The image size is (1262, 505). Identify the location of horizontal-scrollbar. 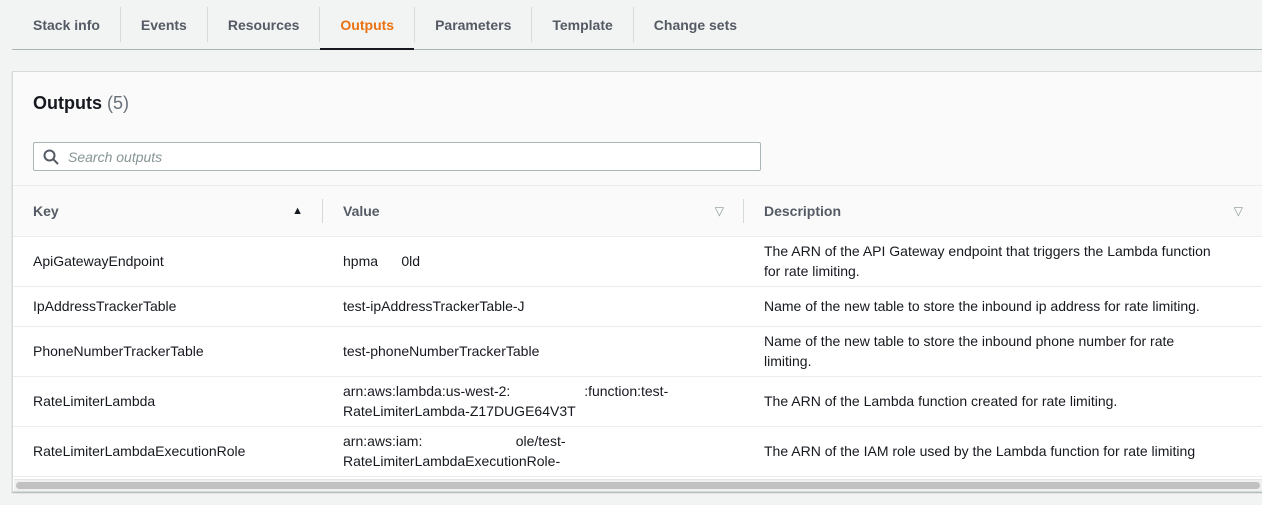
(638, 485).